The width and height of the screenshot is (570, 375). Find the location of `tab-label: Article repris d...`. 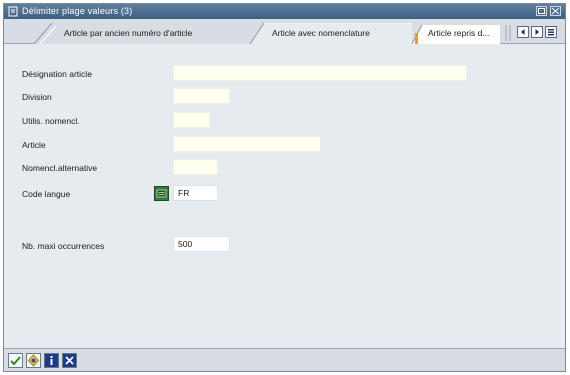

tab-label: Article repris d... is located at coordinates (459, 33).